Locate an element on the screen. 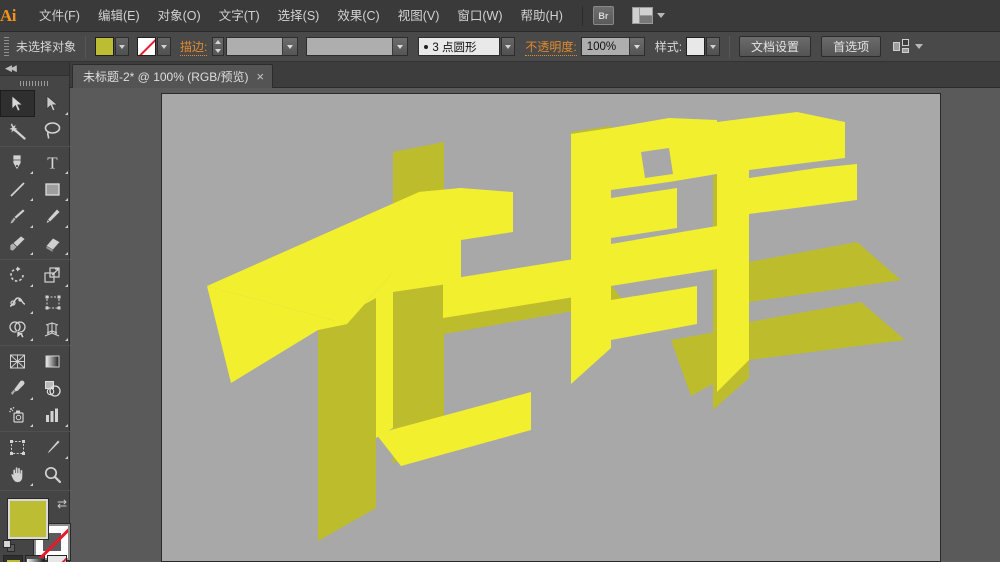  preferences-button: 首选项 is located at coordinates (851, 46).